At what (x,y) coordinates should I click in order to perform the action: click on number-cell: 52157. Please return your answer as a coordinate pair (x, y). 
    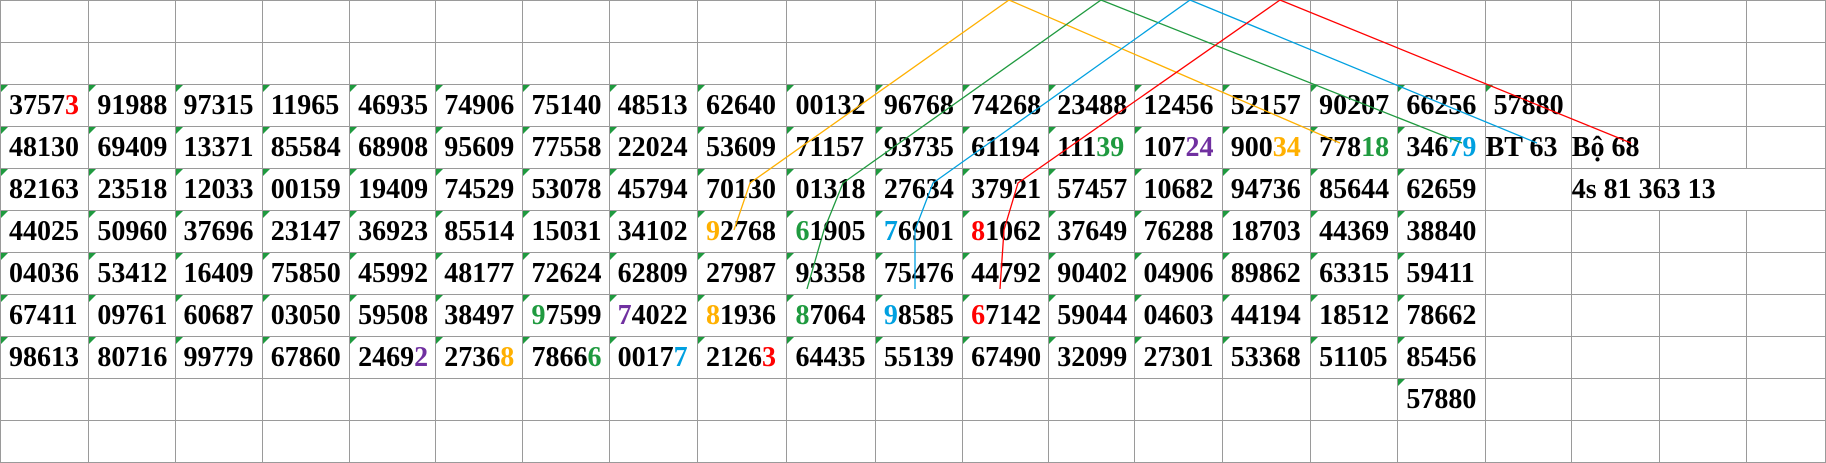
    Looking at the image, I should click on (1266, 105).